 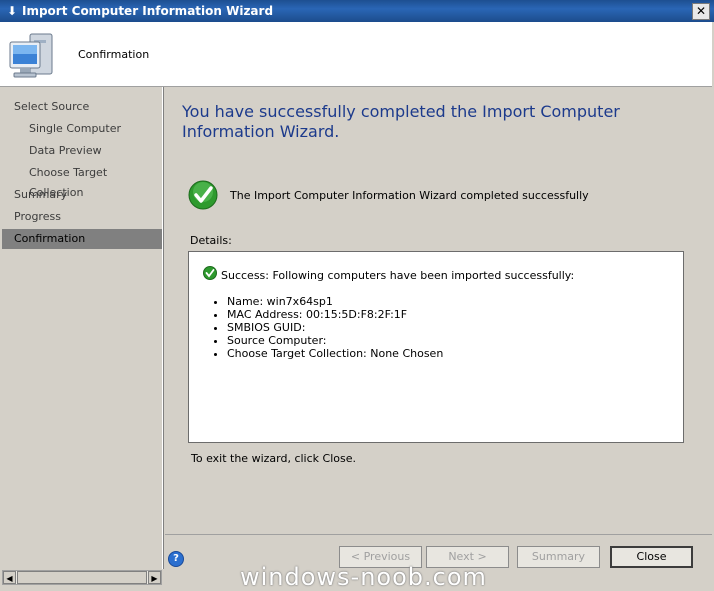 What do you see at coordinates (651, 557) in the screenshot?
I see `close-button: Close` at bounding box center [651, 557].